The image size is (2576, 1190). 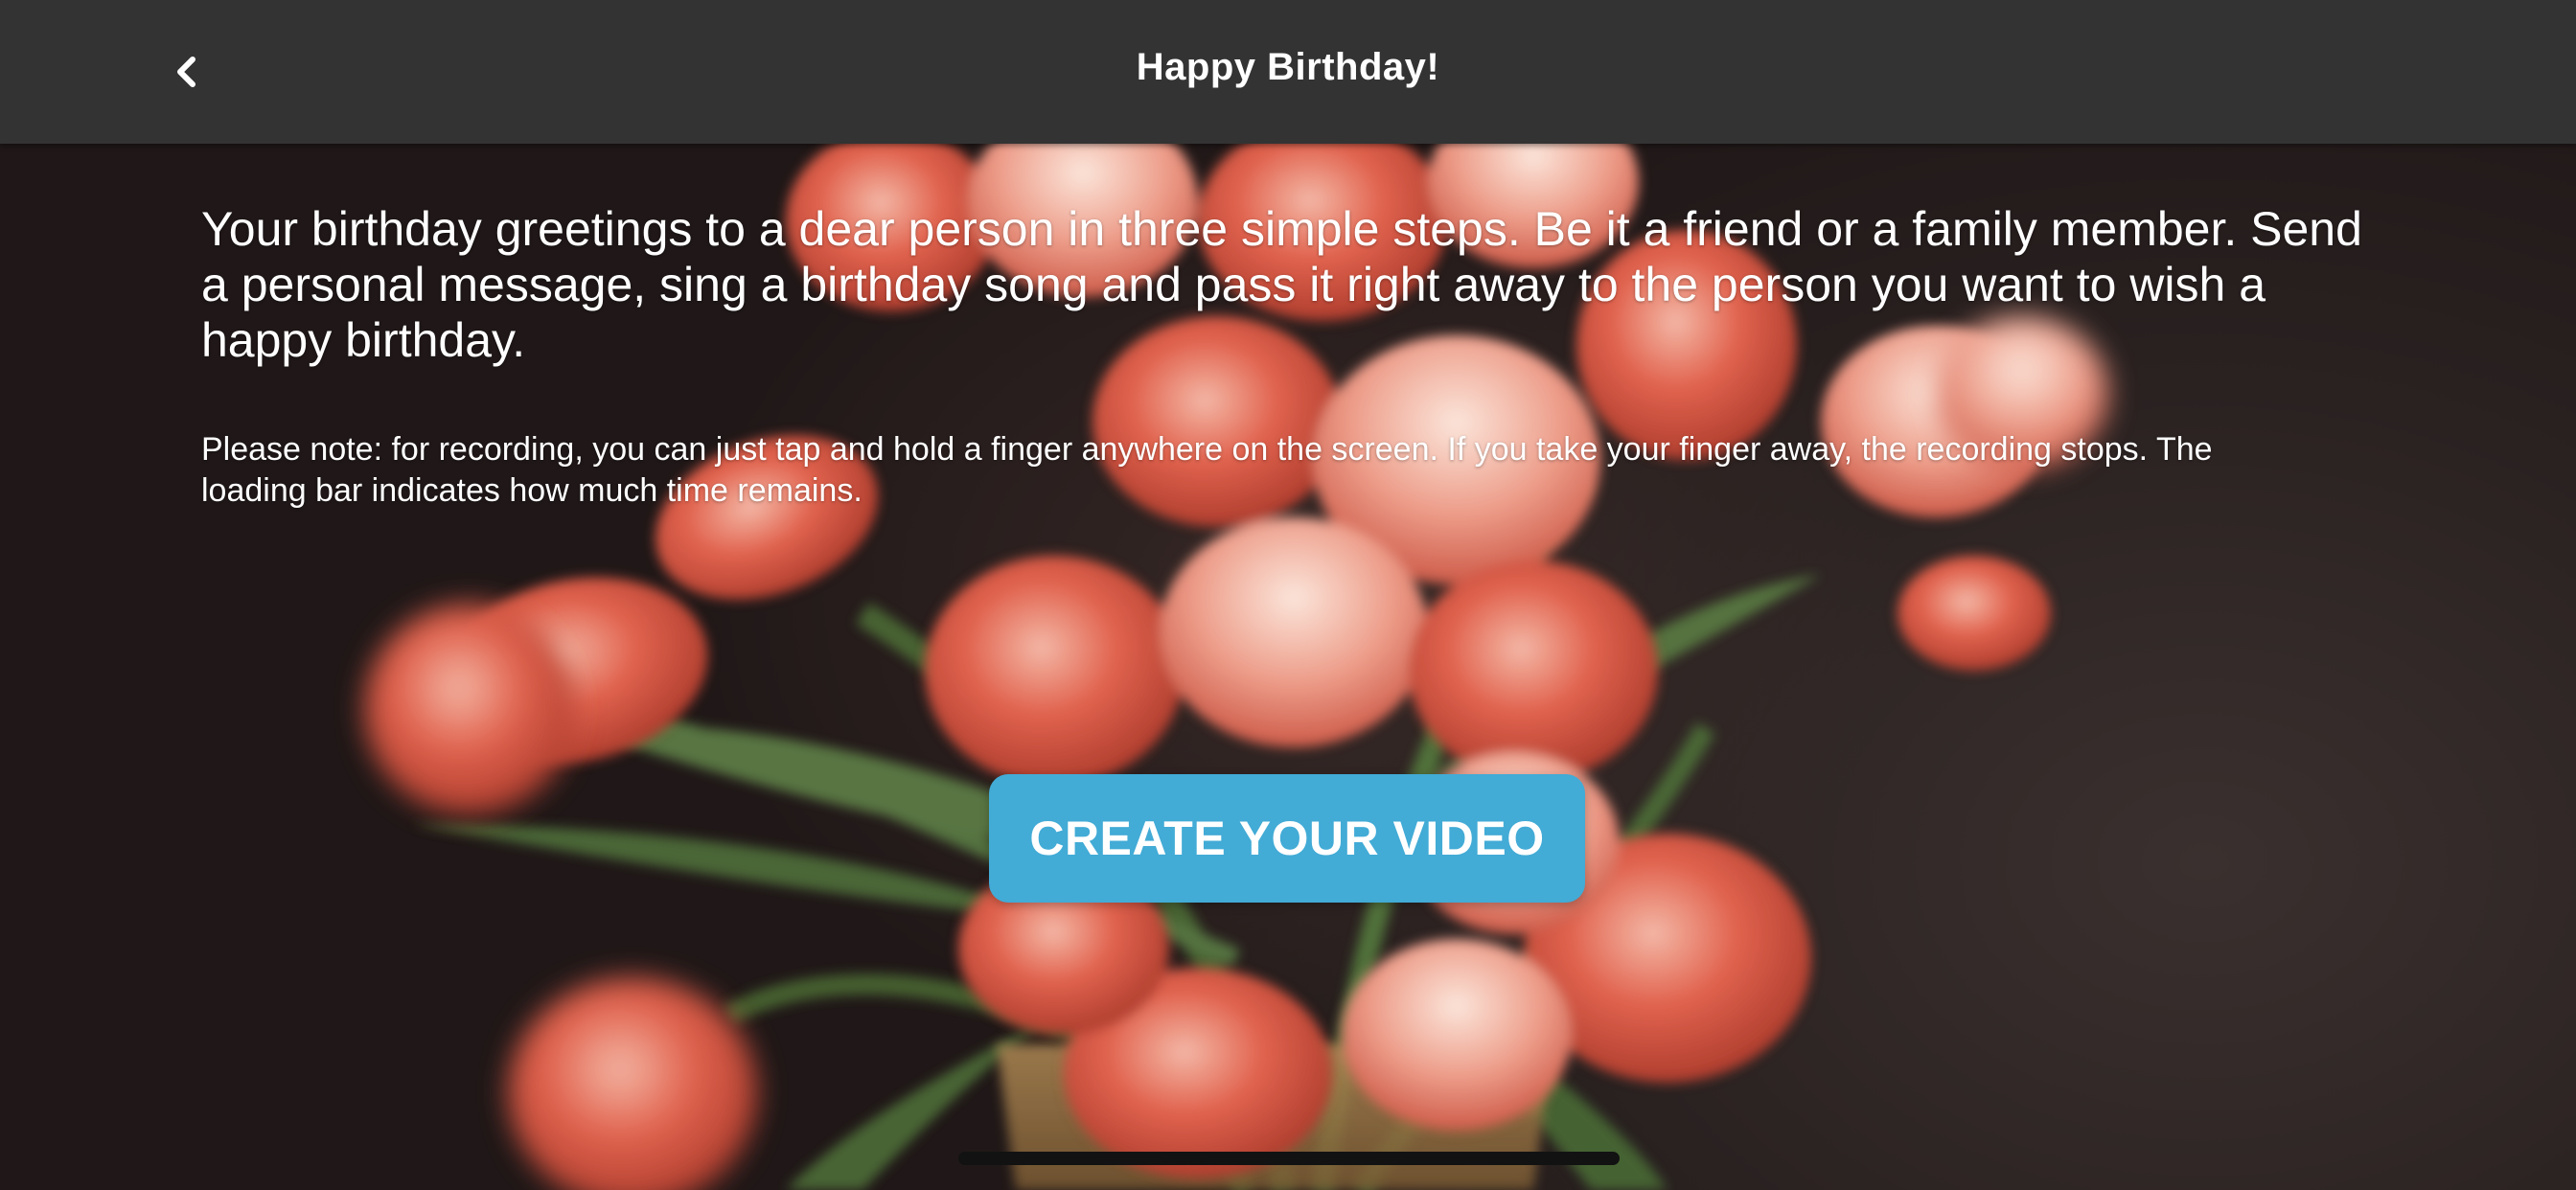 What do you see at coordinates (1288, 67) in the screenshot?
I see `page-title: Happy Birthday!` at bounding box center [1288, 67].